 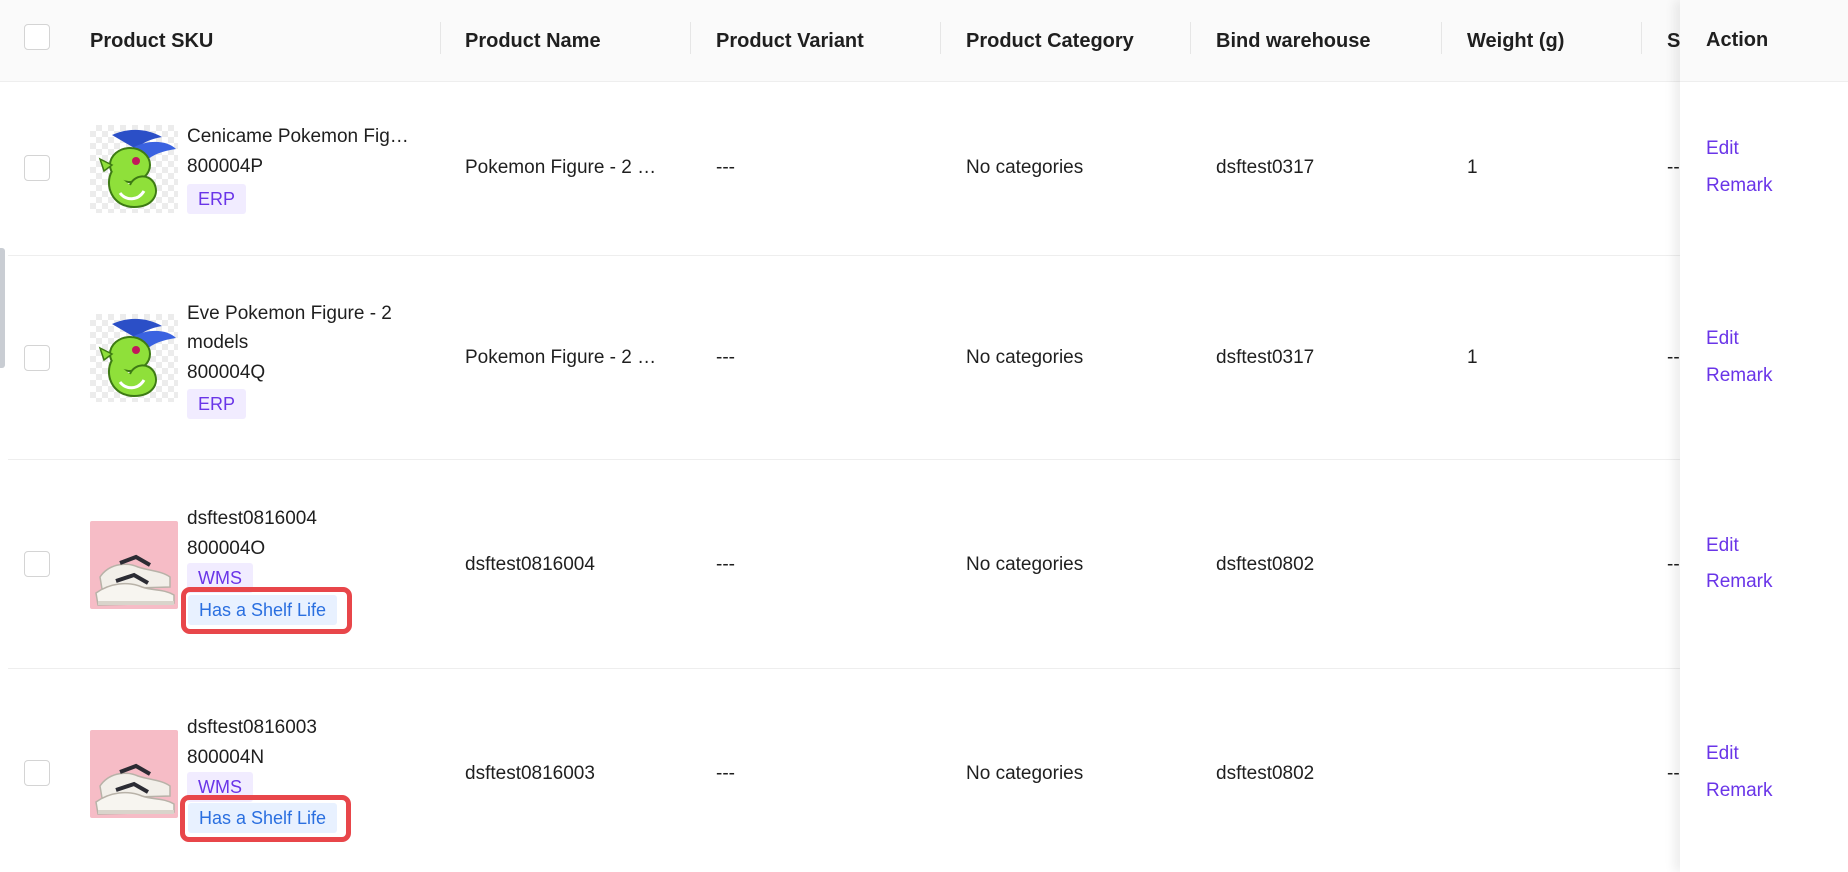 What do you see at coordinates (226, 548) in the screenshot?
I see `product-sku-code: 800004O` at bounding box center [226, 548].